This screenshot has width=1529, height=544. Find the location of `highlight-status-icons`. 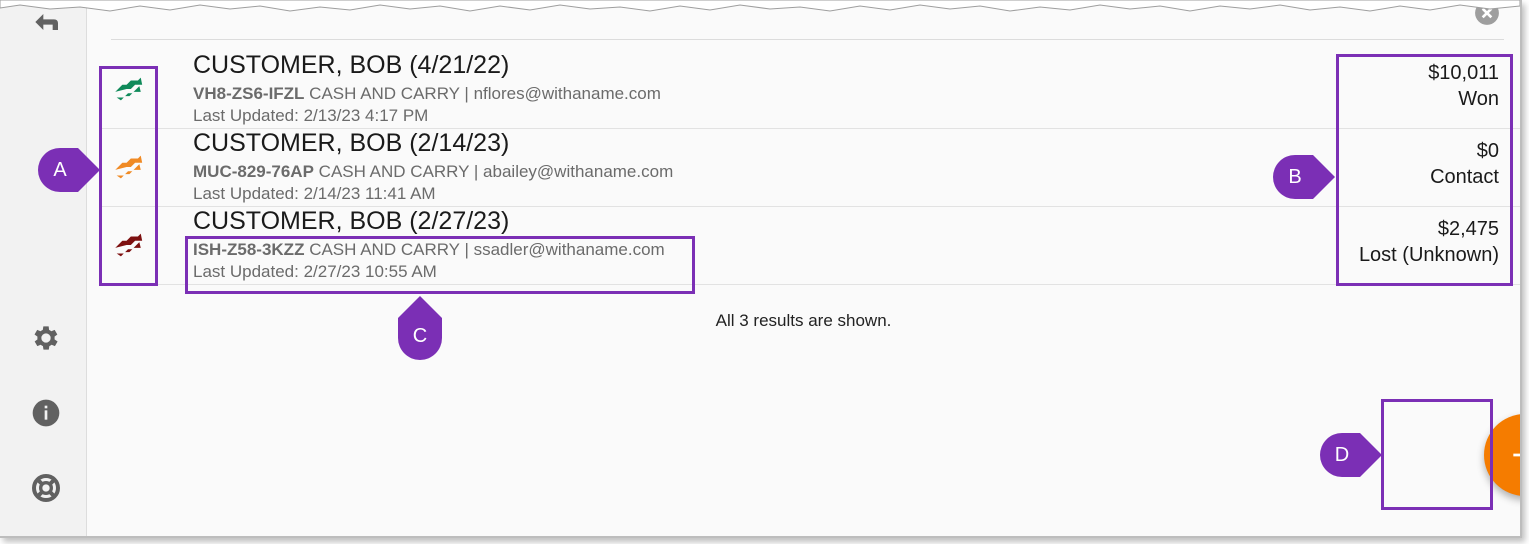

highlight-status-icons is located at coordinates (128, 176).